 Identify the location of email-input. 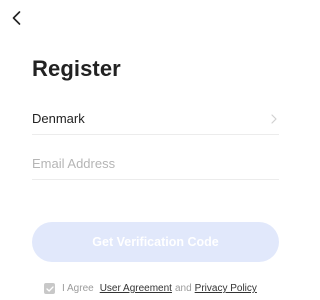
(155, 163).